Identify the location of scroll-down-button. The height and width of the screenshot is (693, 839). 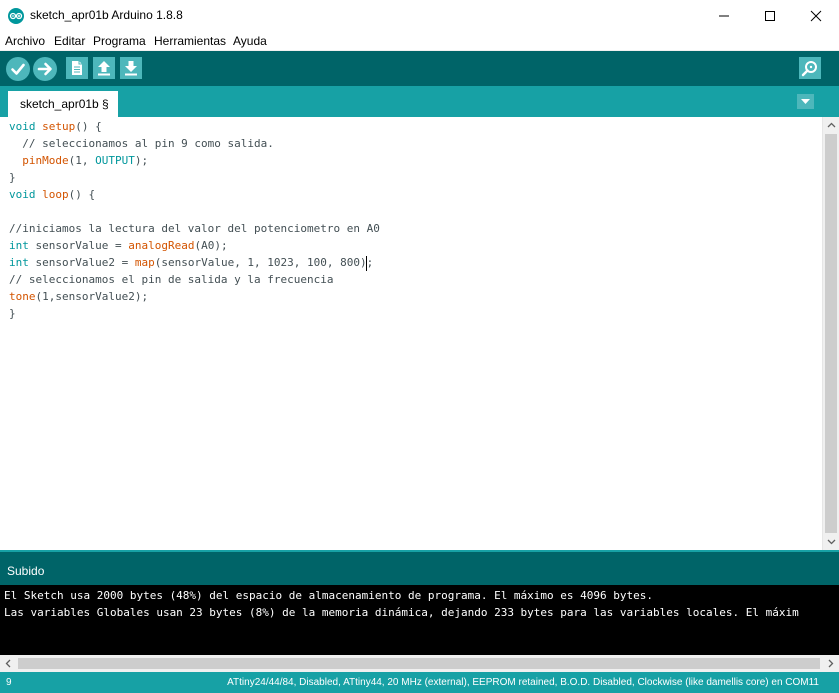
(831, 541).